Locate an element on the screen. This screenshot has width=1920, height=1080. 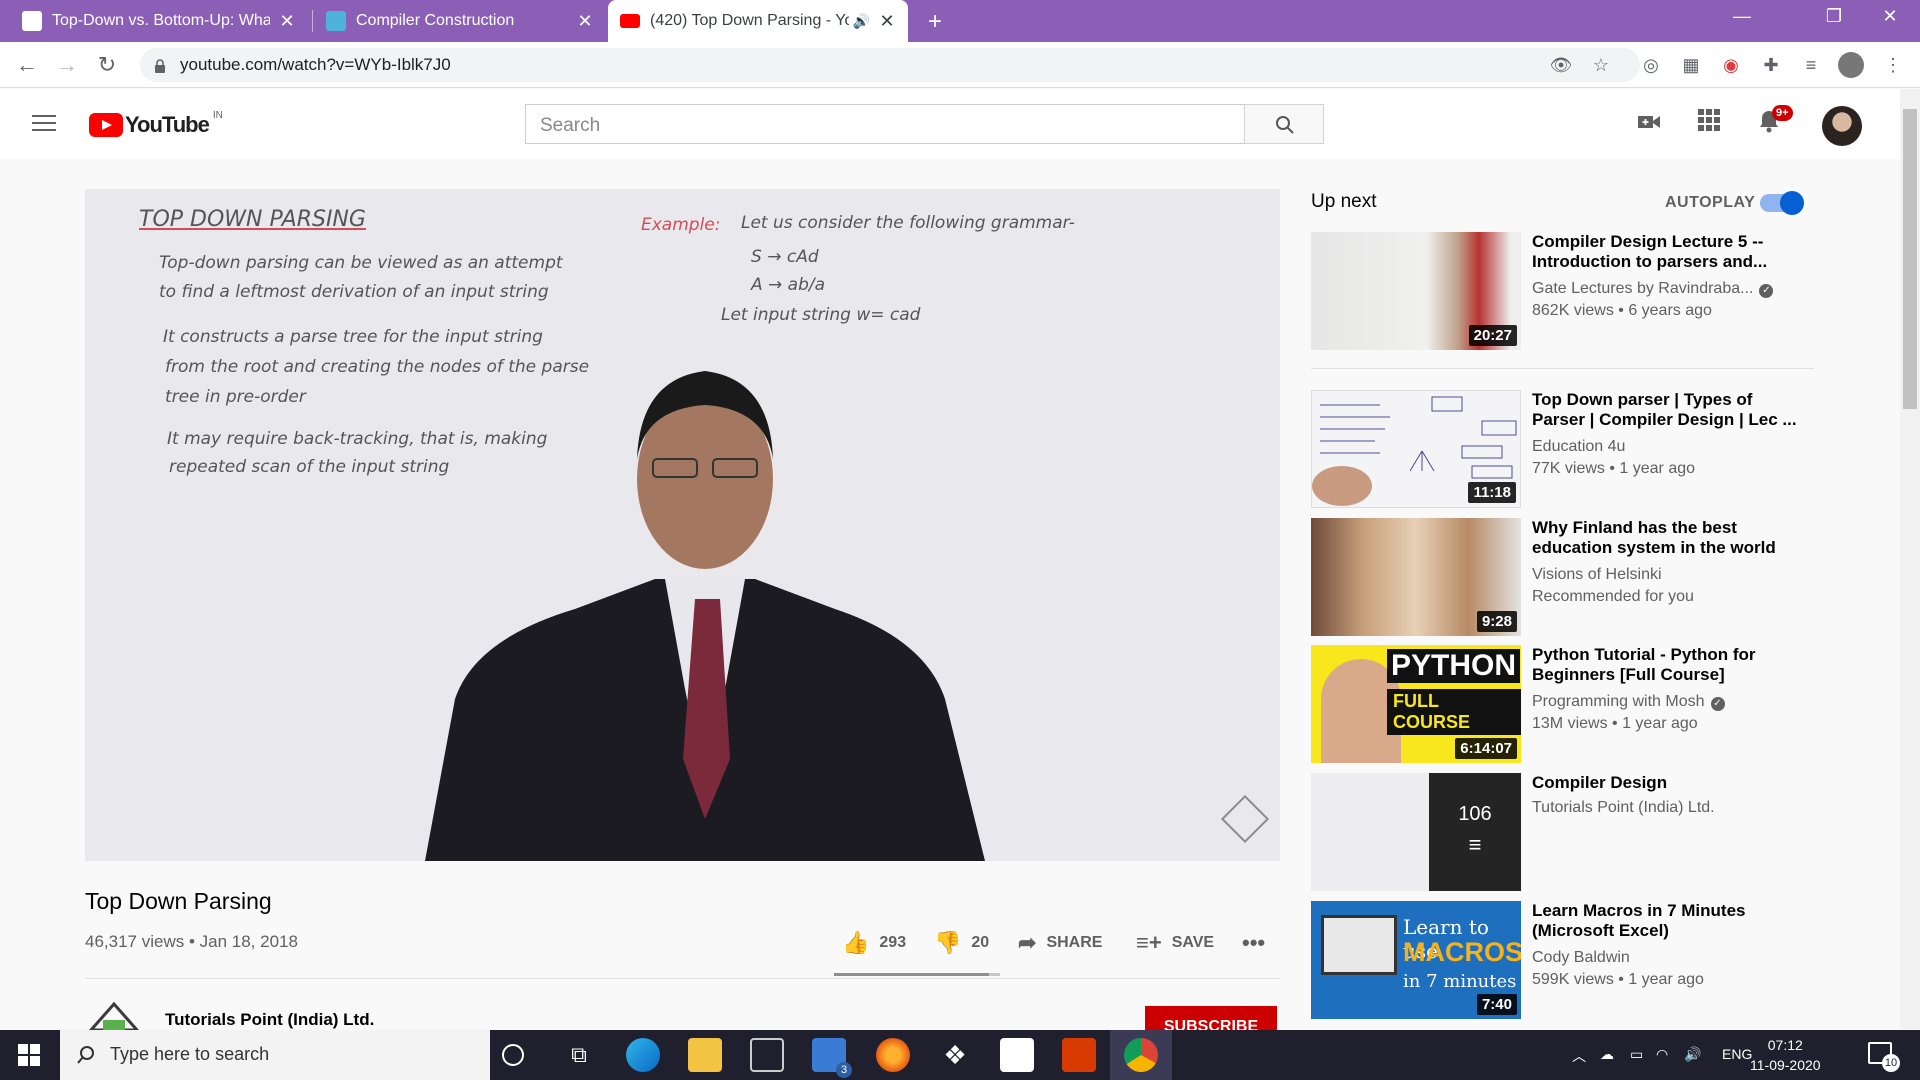
video-thumbnail: 11:18 is located at coordinates (1416, 449).